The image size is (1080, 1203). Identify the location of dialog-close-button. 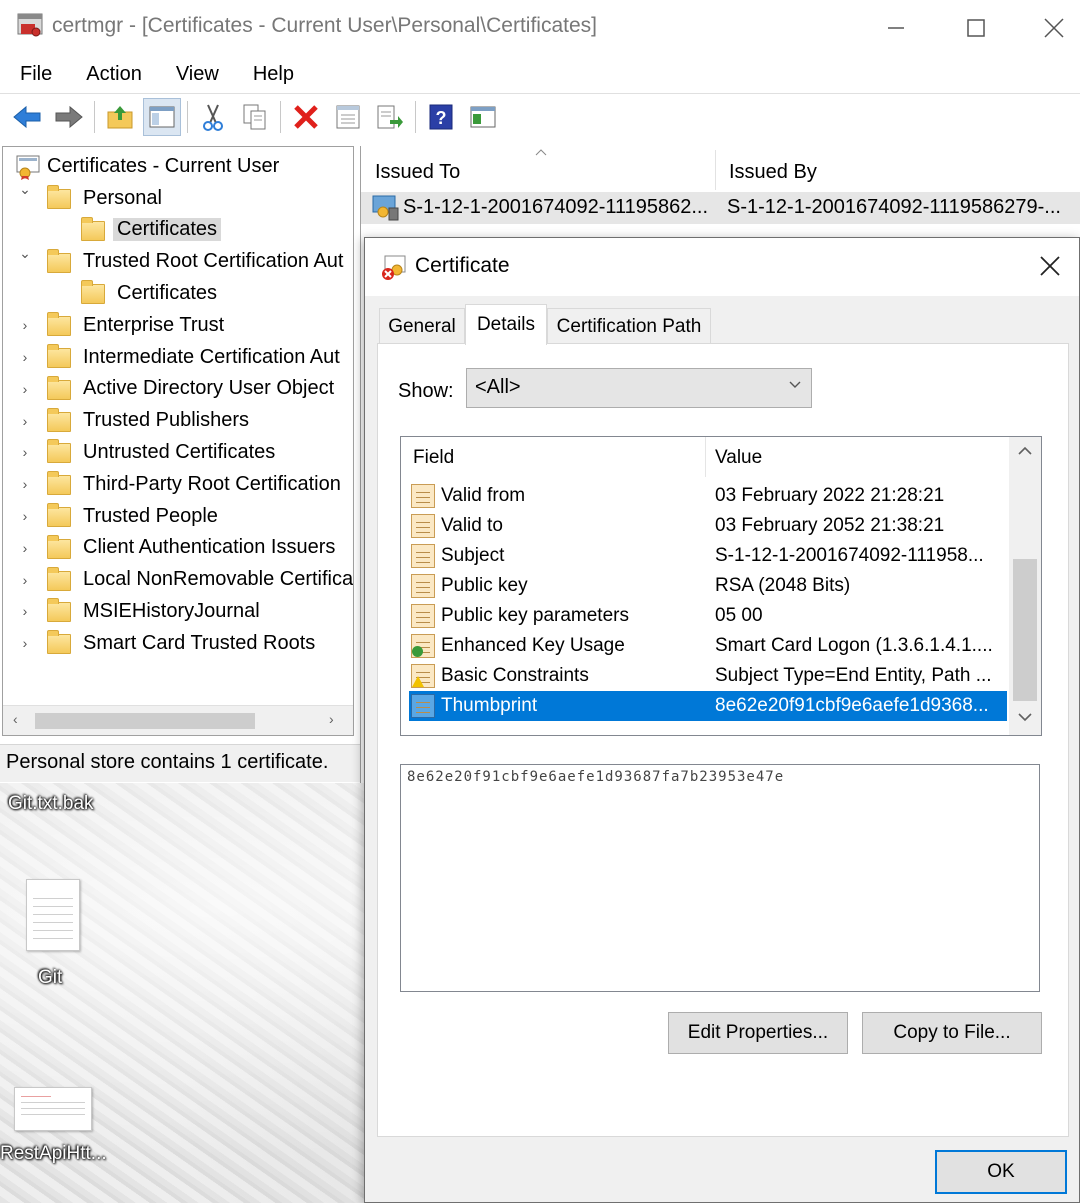
(1050, 268).